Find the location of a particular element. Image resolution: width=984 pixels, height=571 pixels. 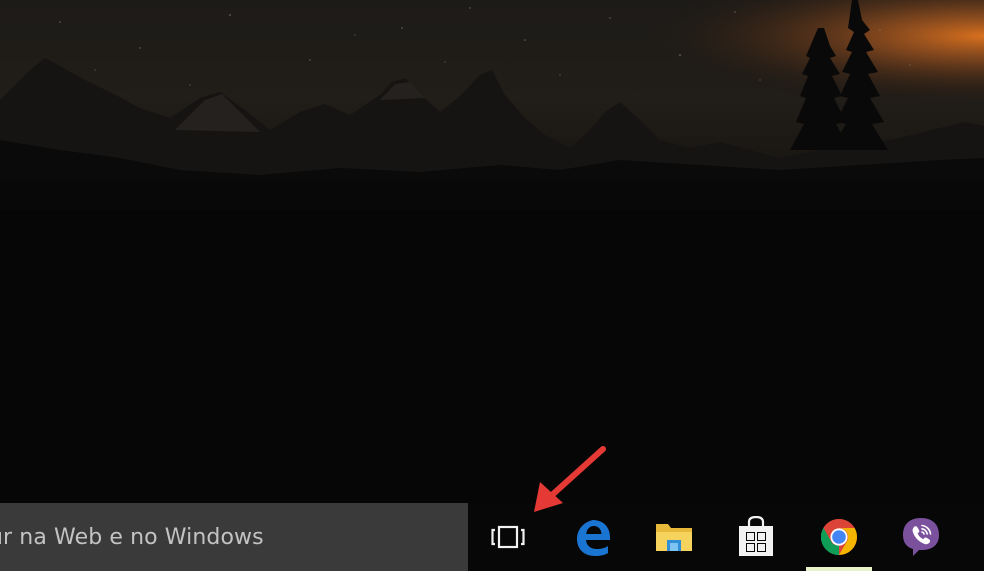

store-button is located at coordinates (756, 537).